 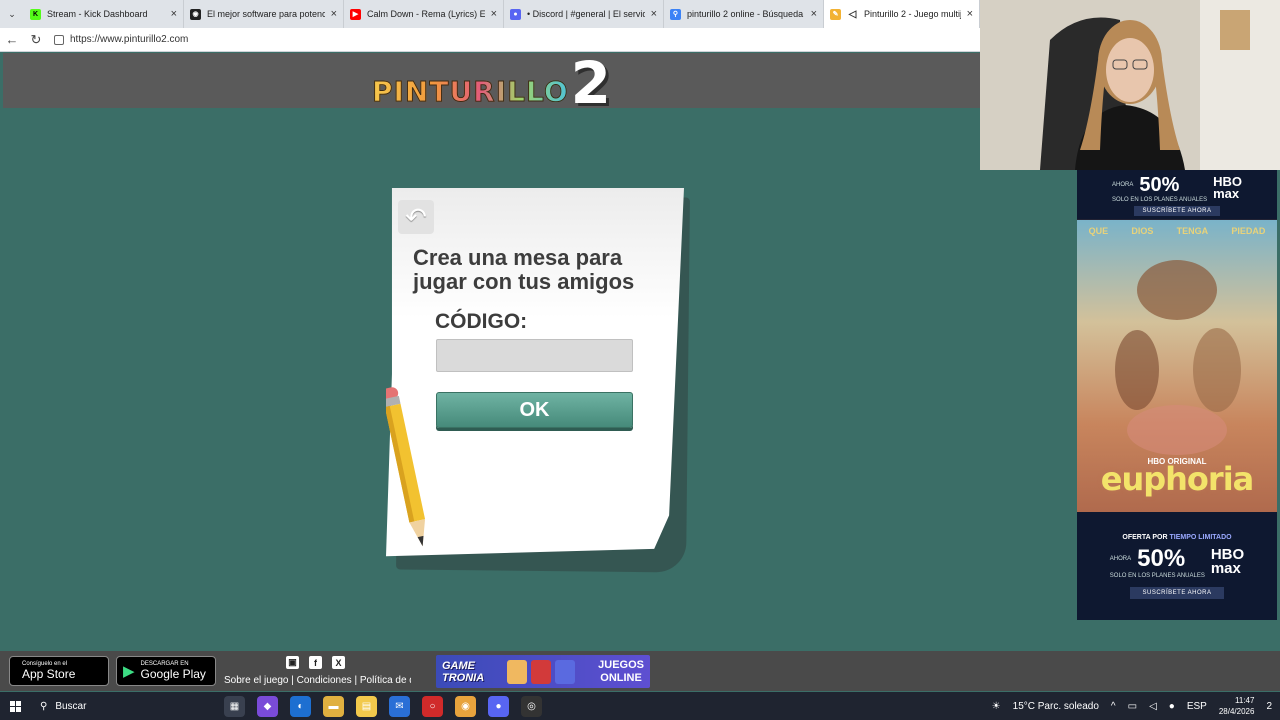 What do you see at coordinates (36, 40) in the screenshot?
I see `reload-icon: ↻` at bounding box center [36, 40].